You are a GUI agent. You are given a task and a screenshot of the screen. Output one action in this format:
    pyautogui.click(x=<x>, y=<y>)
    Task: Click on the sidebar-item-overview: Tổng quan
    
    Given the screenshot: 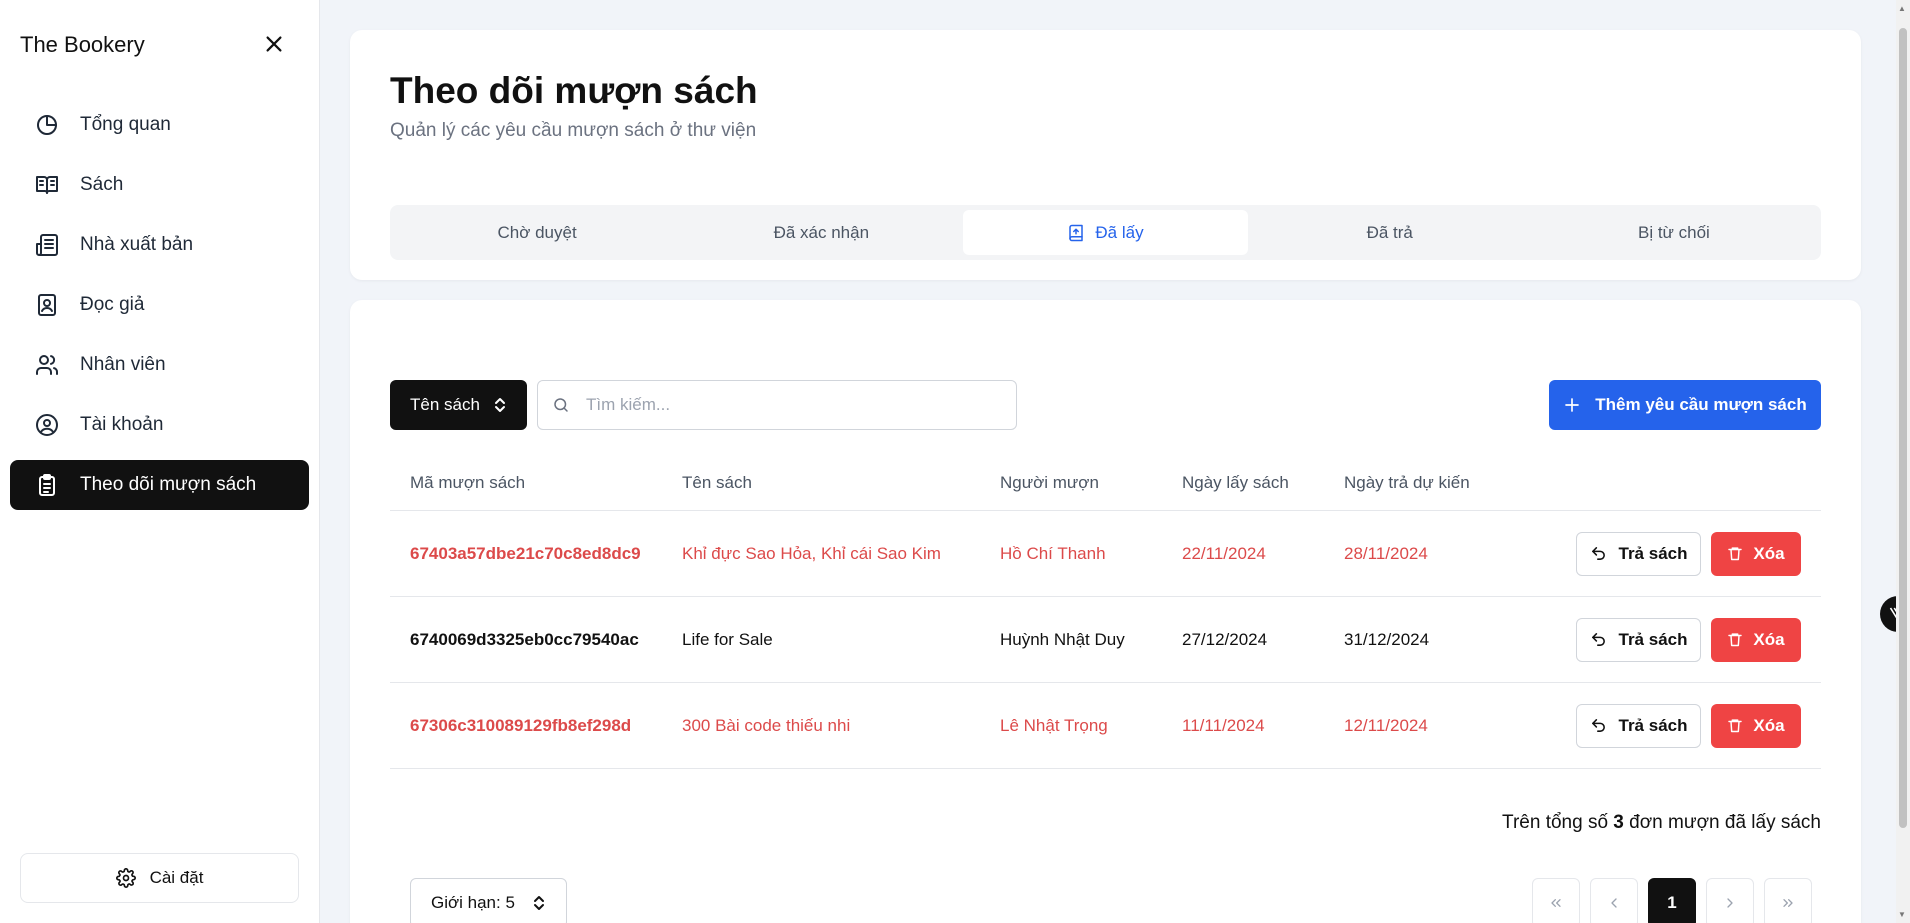 What is the action you would take?
    pyautogui.click(x=159, y=125)
    